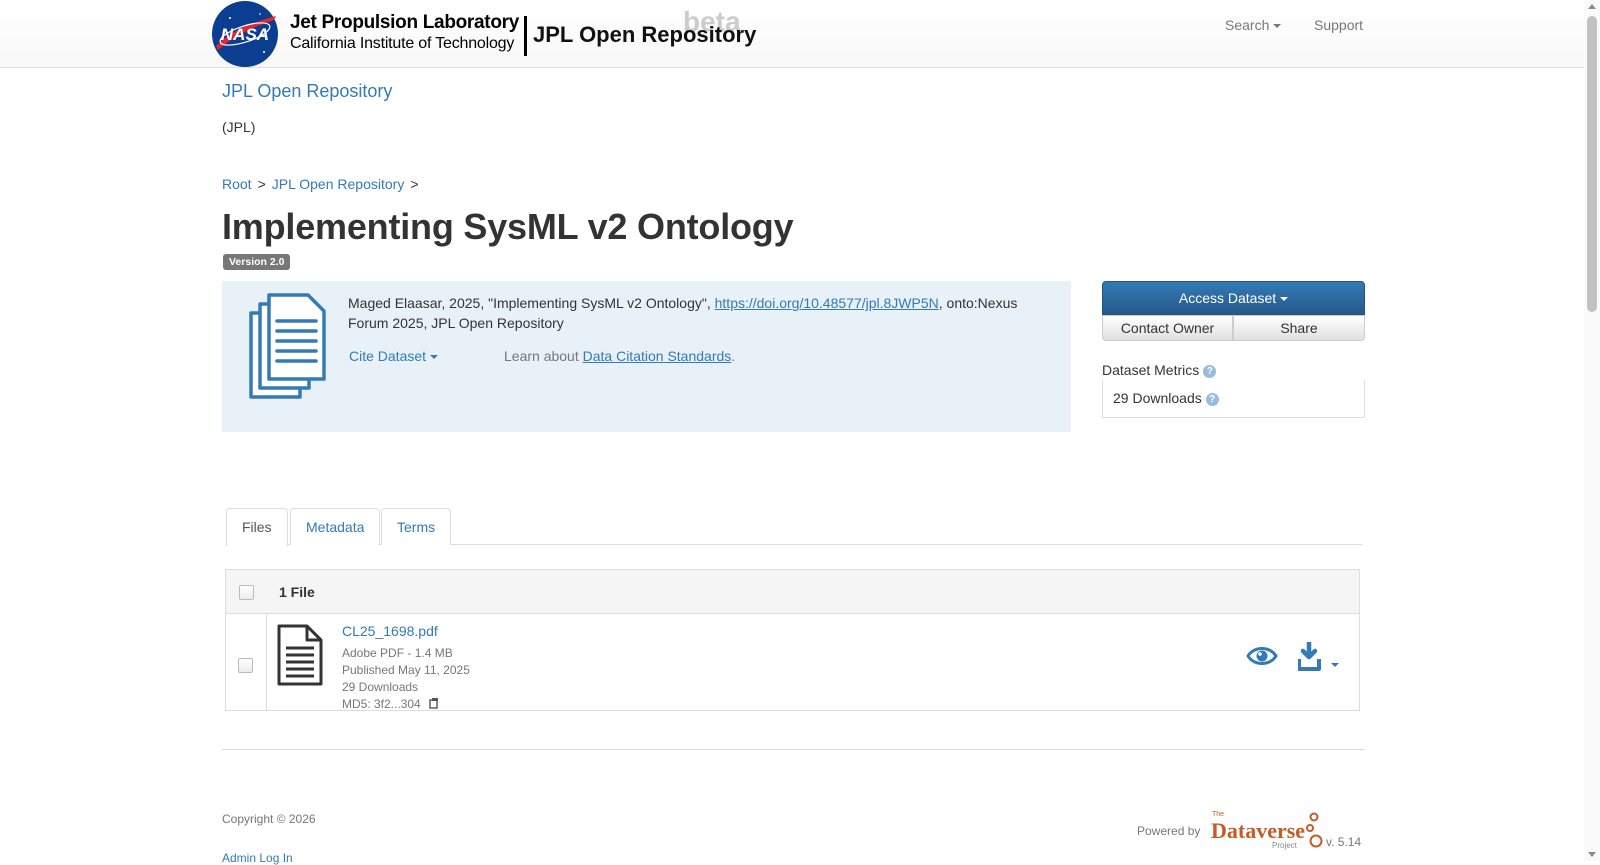  I want to click on files-count: 1 File, so click(297, 592).